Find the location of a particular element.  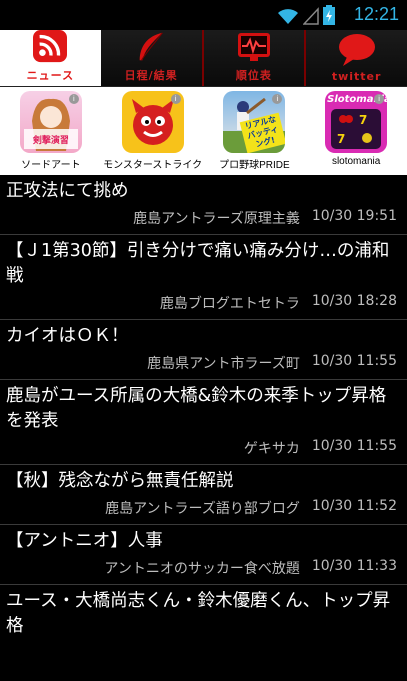

speech-bubble-icon is located at coordinates (356, 50).